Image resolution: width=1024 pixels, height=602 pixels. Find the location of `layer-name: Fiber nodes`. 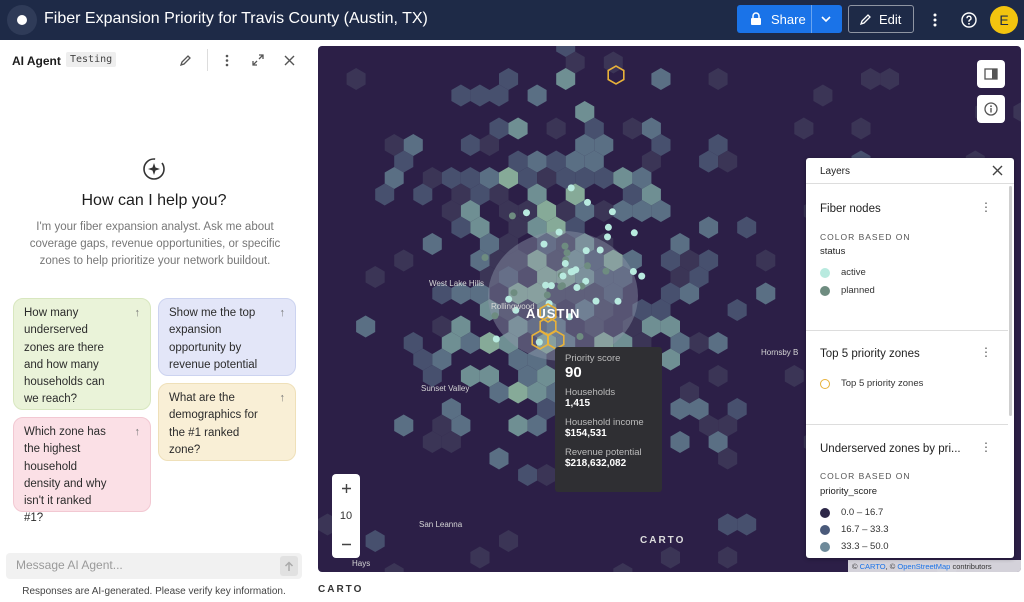

layer-name: Fiber nodes is located at coordinates (850, 209).